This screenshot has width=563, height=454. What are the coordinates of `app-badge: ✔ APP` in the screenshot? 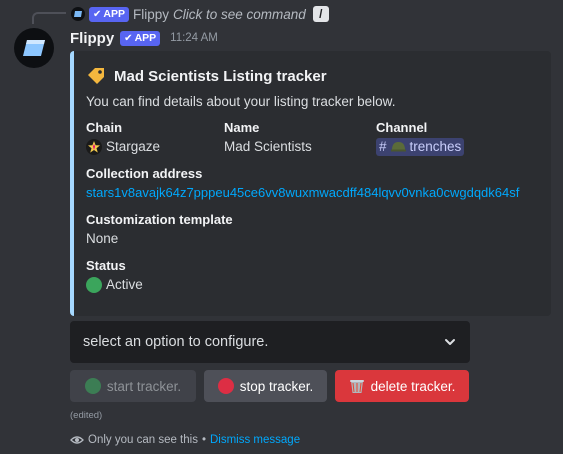 It's located at (140, 38).